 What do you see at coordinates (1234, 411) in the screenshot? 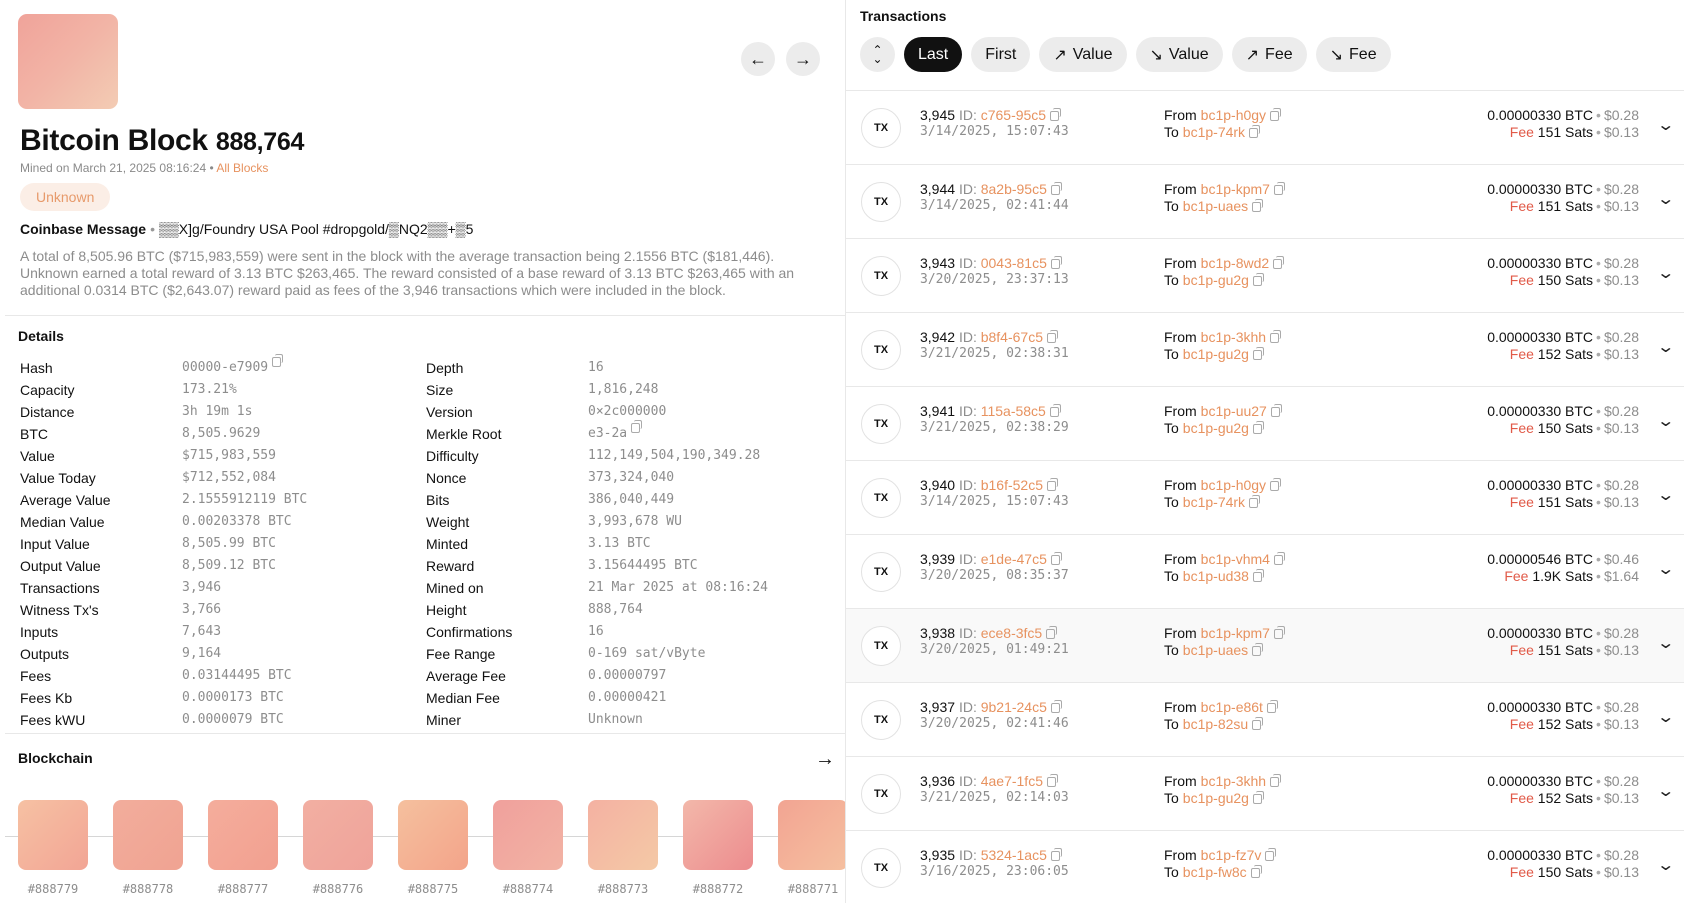
I see `from-address-link: bc1p-uu27` at bounding box center [1234, 411].